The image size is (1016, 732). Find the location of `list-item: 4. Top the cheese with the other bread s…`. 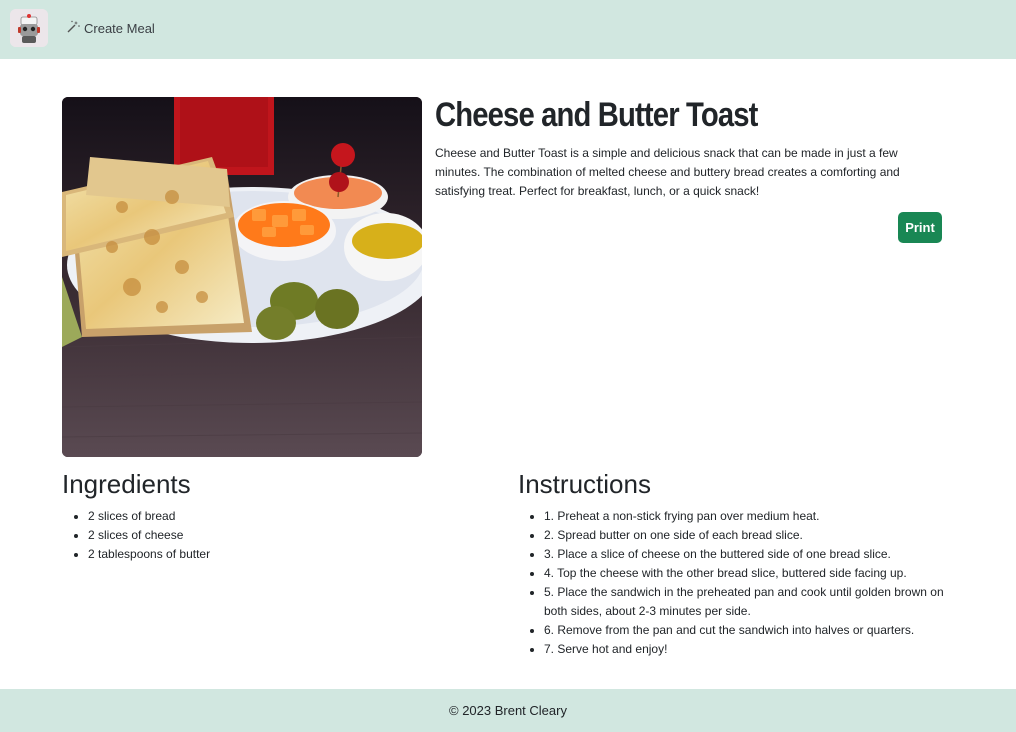

list-item: 4. Top the cheese with the other bread s… is located at coordinates (757, 573).